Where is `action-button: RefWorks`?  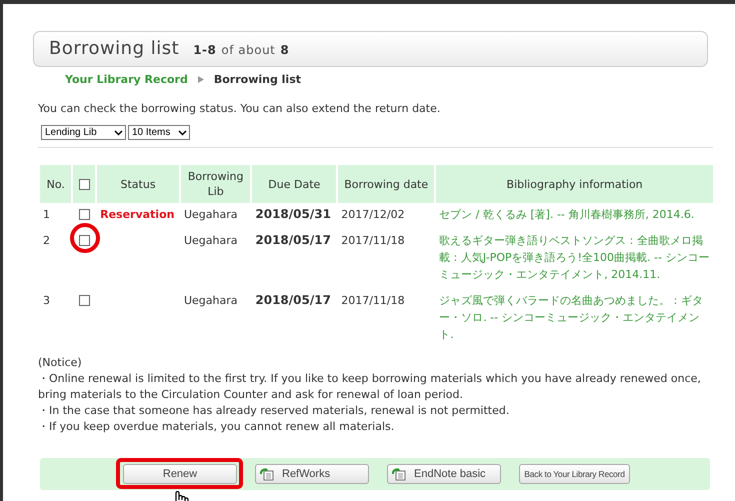
action-button: RefWorks is located at coordinates (312, 474).